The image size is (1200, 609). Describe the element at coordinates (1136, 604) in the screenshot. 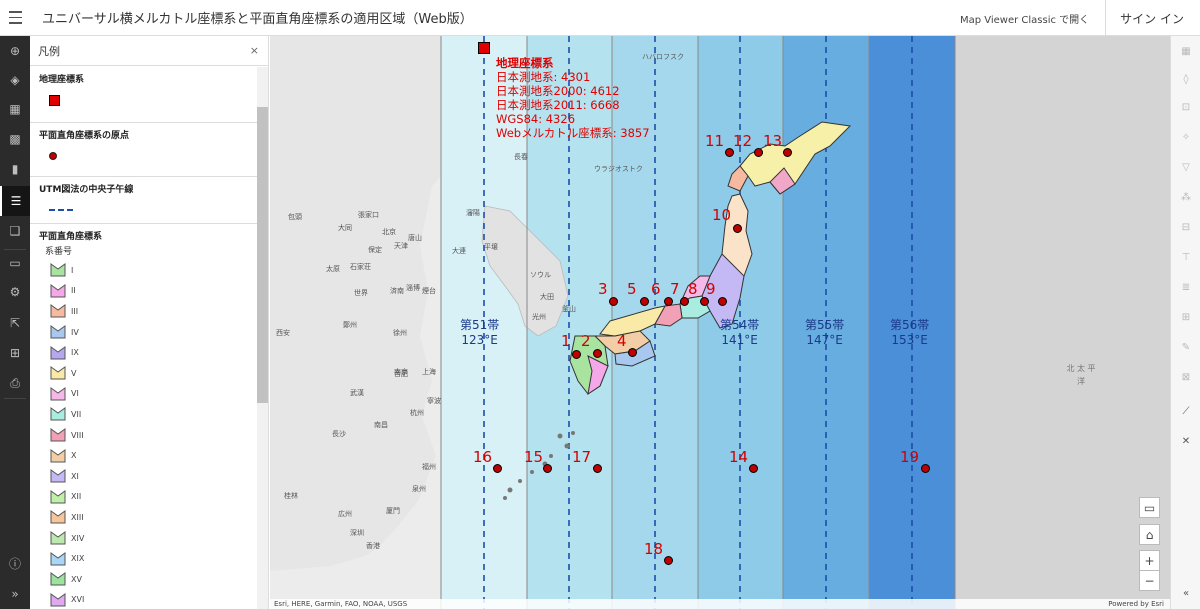

I see `powered-by-esri: Powered by Esri` at that location.